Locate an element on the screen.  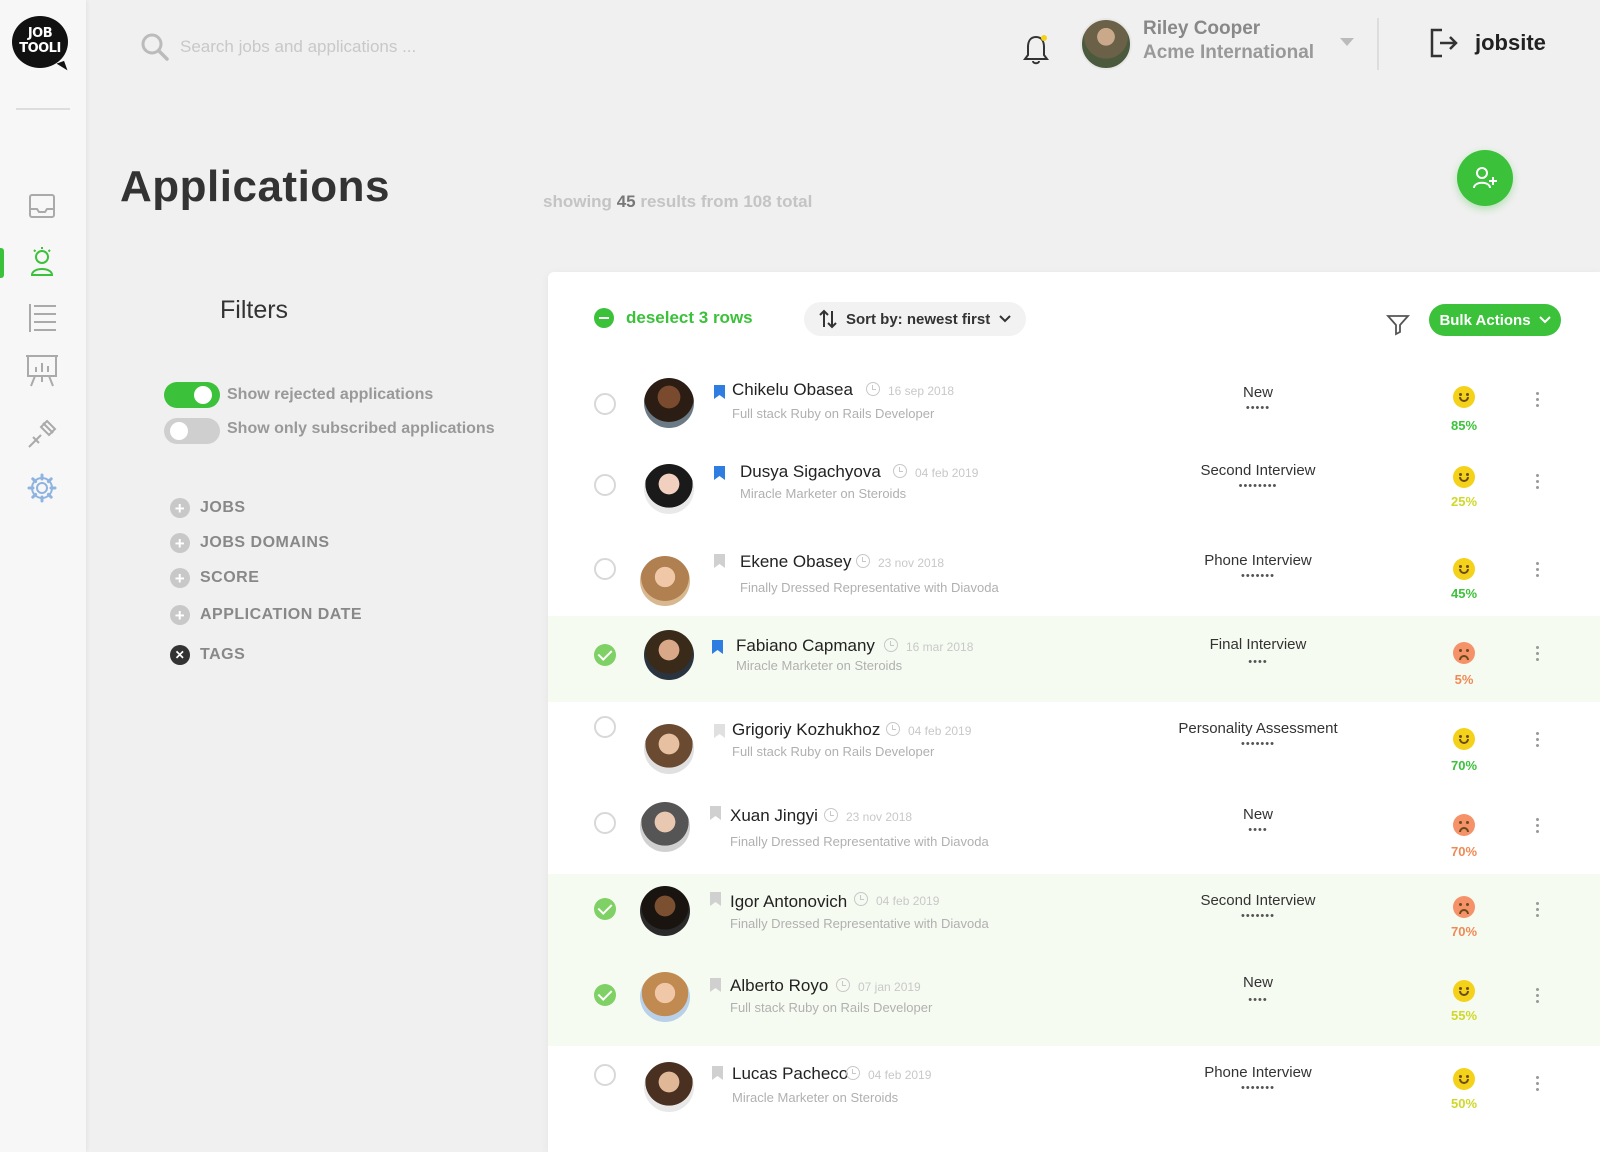
applicant-role: Miracle Marketer on Steroids is located at coordinates (819, 665).